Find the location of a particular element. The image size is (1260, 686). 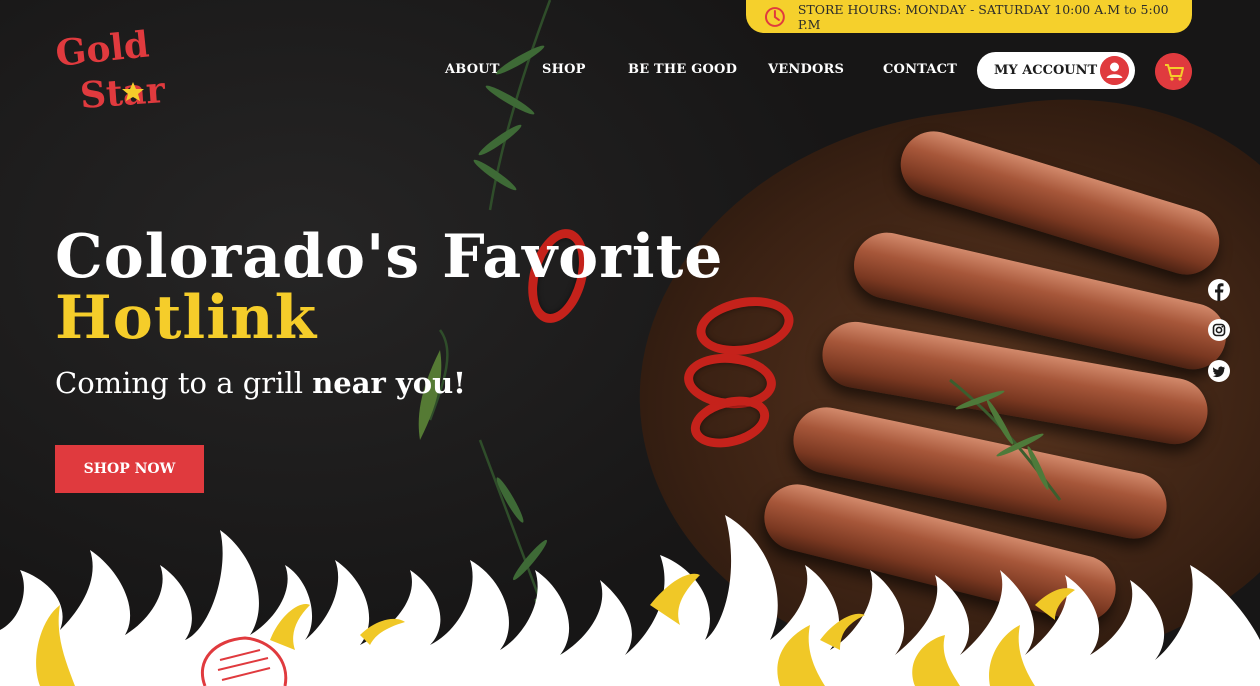

svg-text: Star is located at coordinates (123, 92).